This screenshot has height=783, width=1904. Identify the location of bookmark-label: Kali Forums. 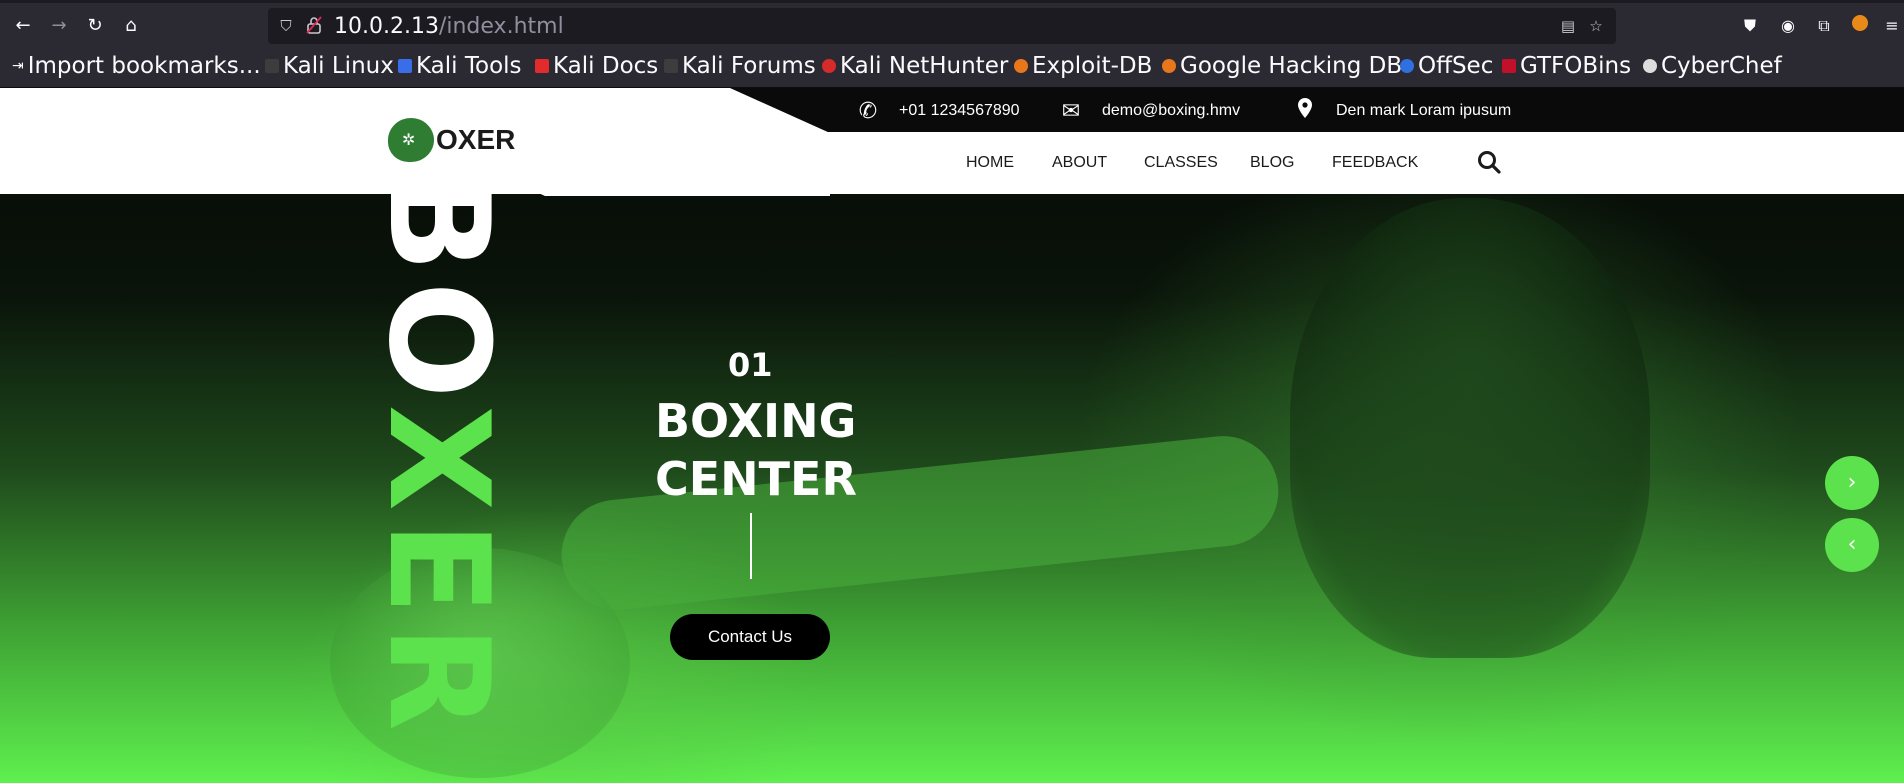
(749, 66).